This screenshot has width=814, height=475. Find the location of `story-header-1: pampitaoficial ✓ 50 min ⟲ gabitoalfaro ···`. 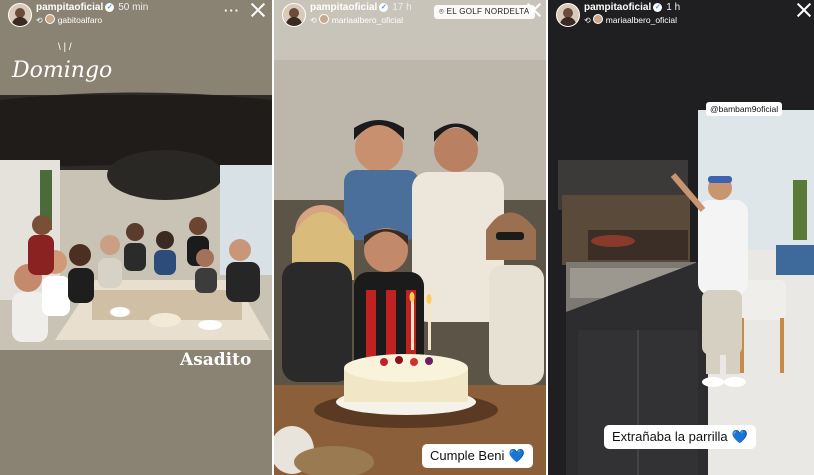

story-header-1: pampitaoficial ✓ 50 min ⟲ gabitoalfaro ··· is located at coordinates (136, 17).